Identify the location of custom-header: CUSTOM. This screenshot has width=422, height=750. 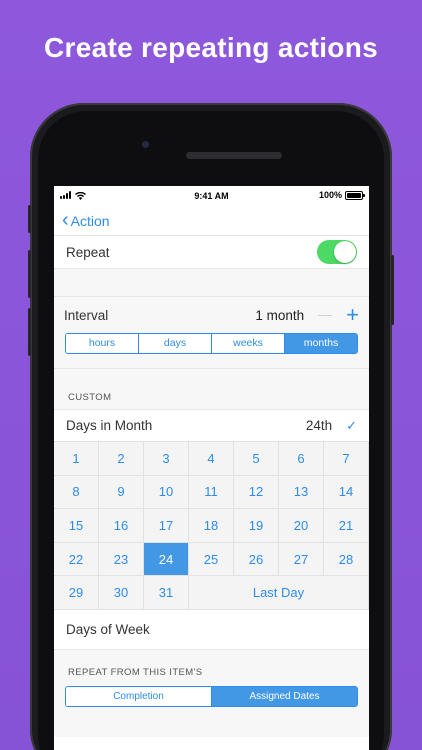
(211, 389).